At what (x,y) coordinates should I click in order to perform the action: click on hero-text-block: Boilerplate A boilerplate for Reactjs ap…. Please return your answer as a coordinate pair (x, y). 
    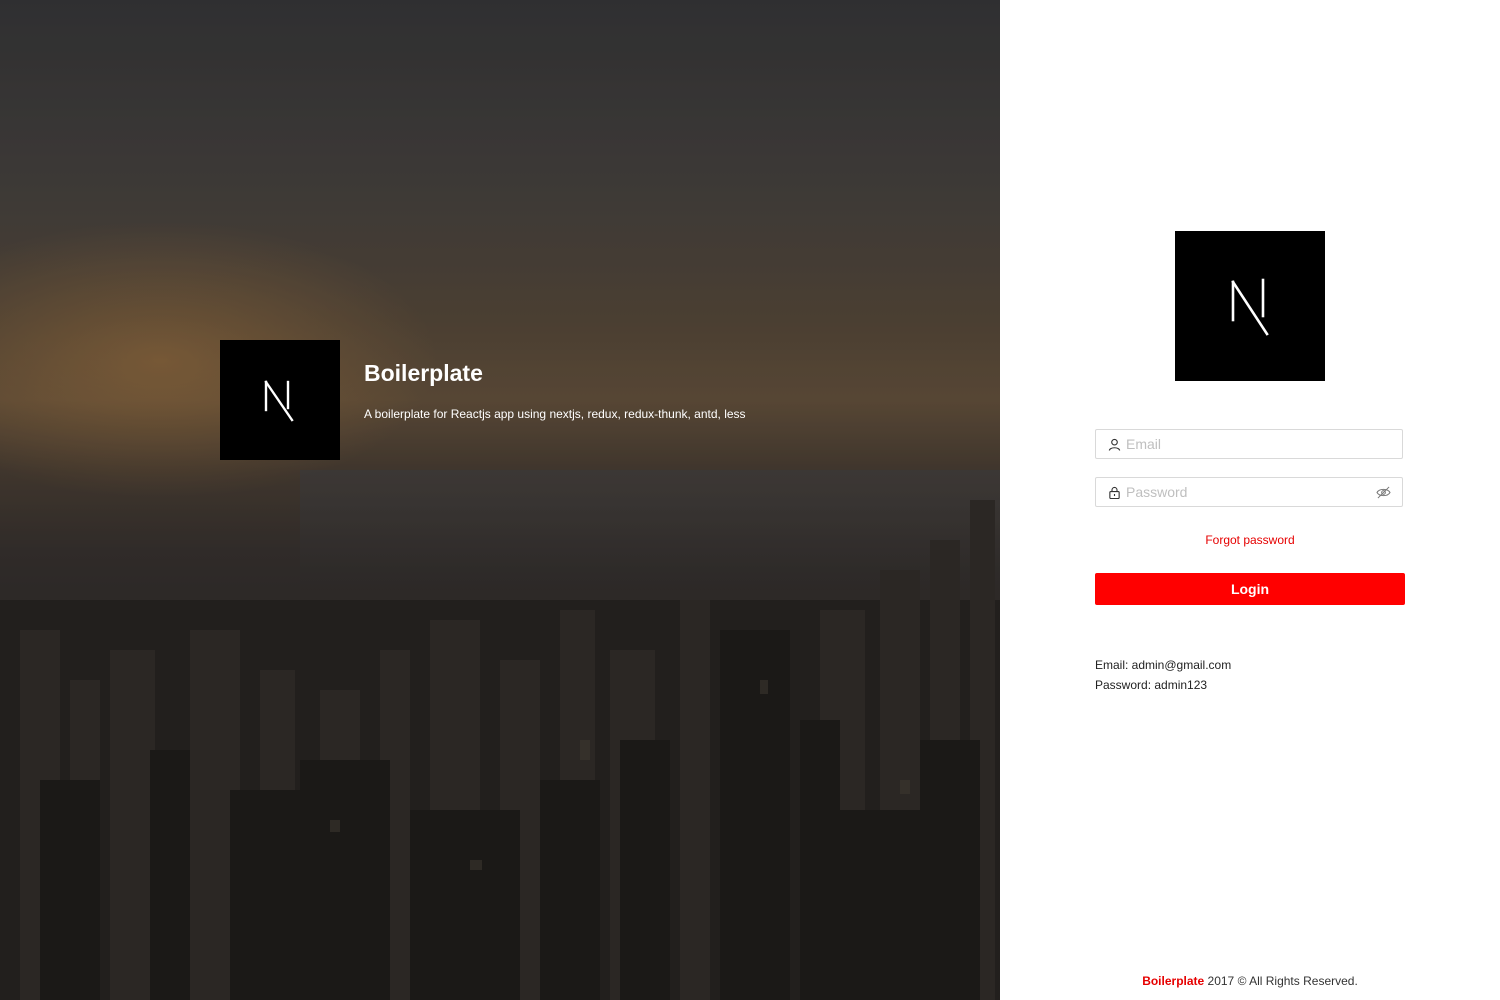
    Looking at the image, I should click on (555, 380).